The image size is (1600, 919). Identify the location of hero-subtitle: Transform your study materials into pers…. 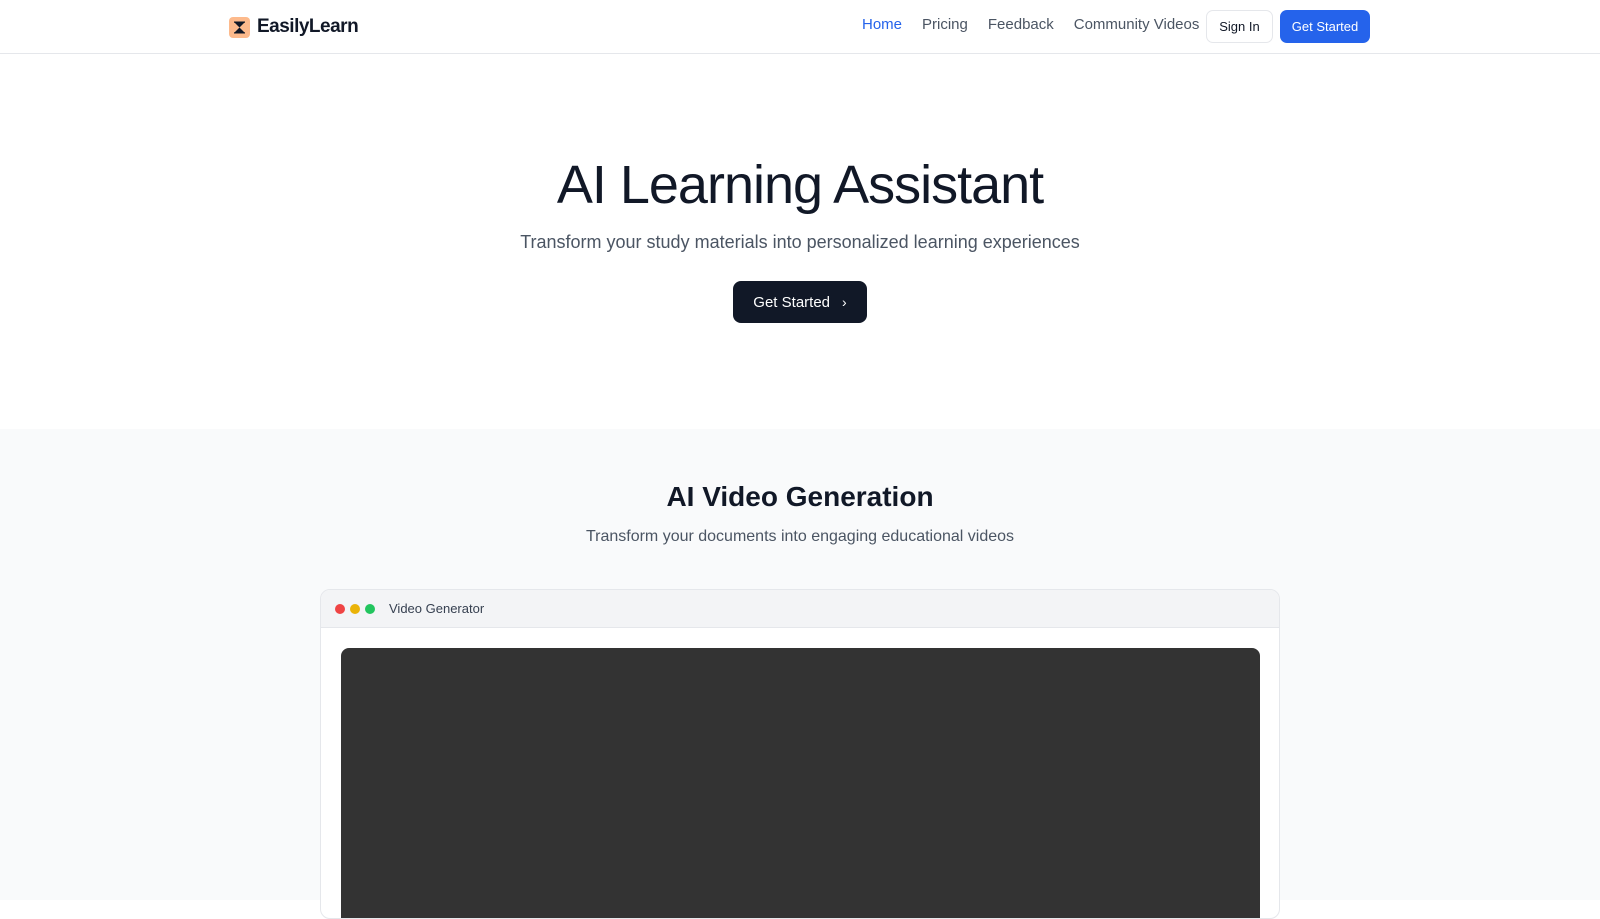
(800, 242).